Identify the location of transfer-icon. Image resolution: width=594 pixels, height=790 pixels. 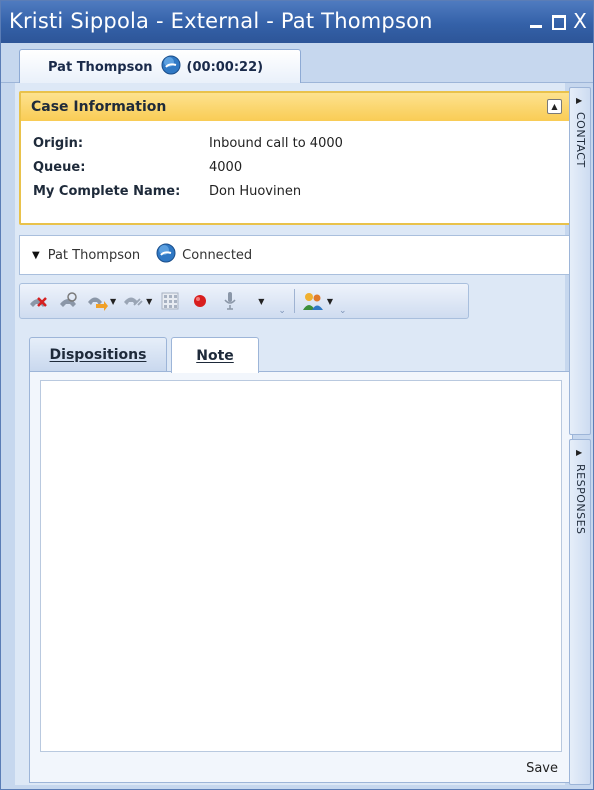
(97, 301).